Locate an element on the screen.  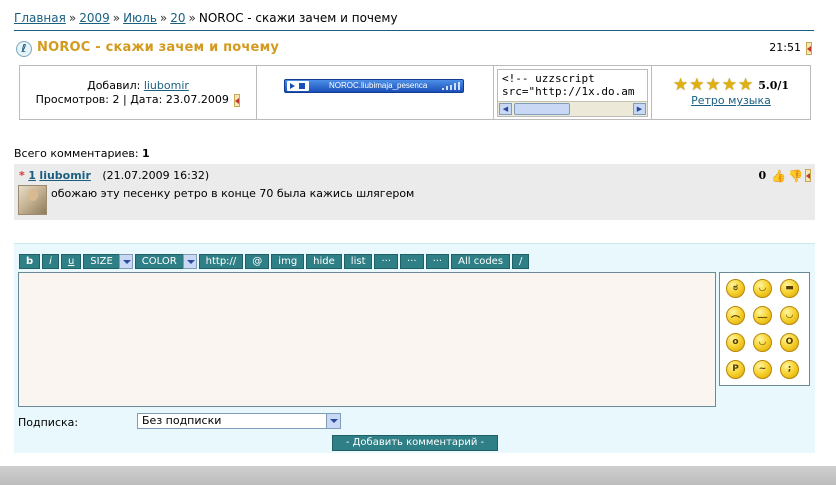
add-comment-button: - Добавить комментарий - is located at coordinates (415, 443).